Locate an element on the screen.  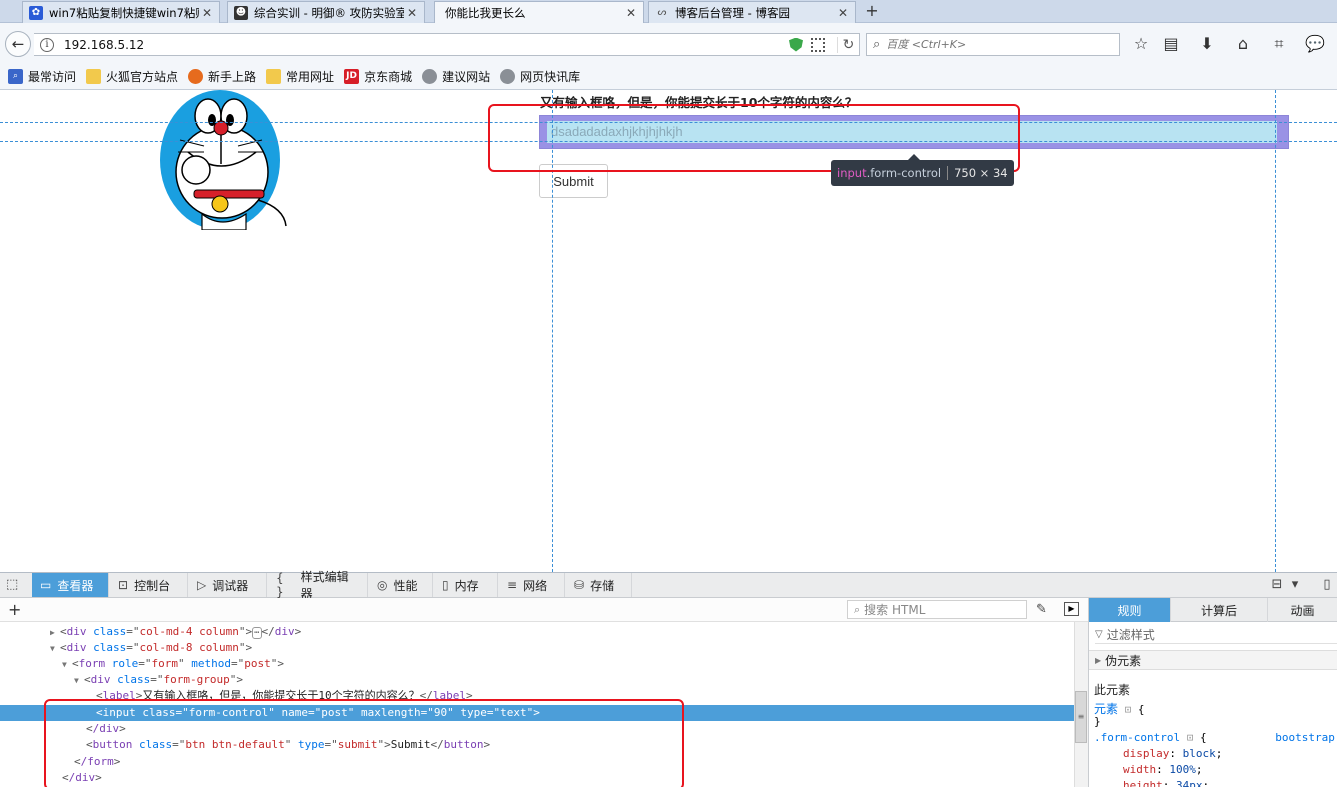
globe-icon is located at coordinates (508, 76).